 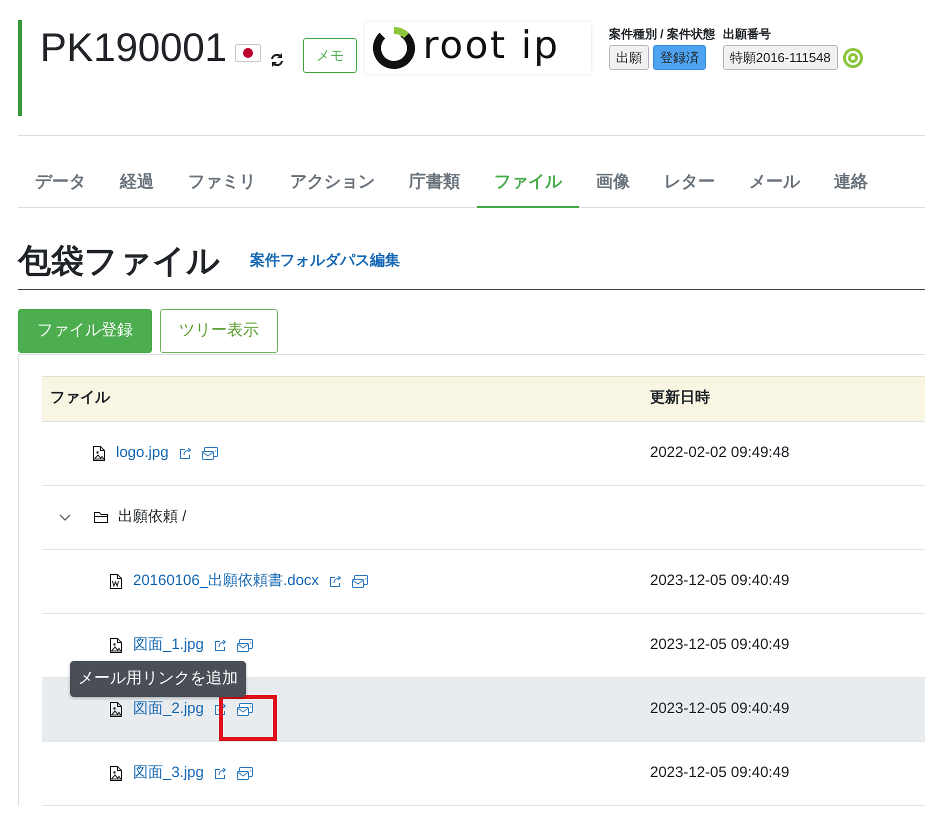 I want to click on status-button: 出願, so click(x=628, y=57).